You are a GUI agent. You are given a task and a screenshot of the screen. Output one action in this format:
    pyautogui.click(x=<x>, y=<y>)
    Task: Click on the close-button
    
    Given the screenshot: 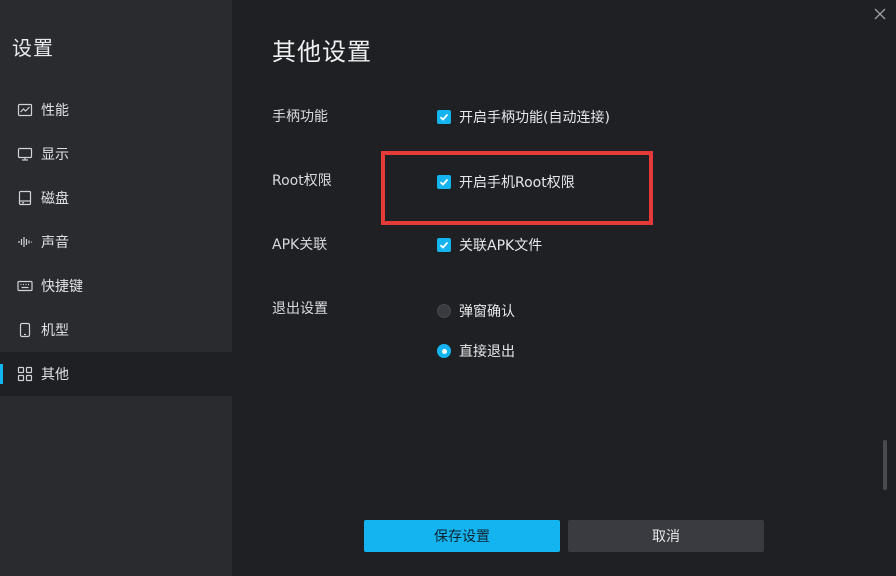 What is the action you would take?
    pyautogui.click(x=880, y=14)
    